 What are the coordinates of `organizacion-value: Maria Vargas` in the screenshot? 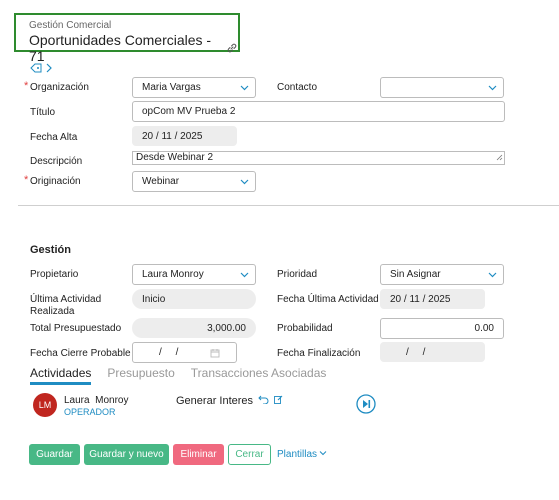 It's located at (171, 87).